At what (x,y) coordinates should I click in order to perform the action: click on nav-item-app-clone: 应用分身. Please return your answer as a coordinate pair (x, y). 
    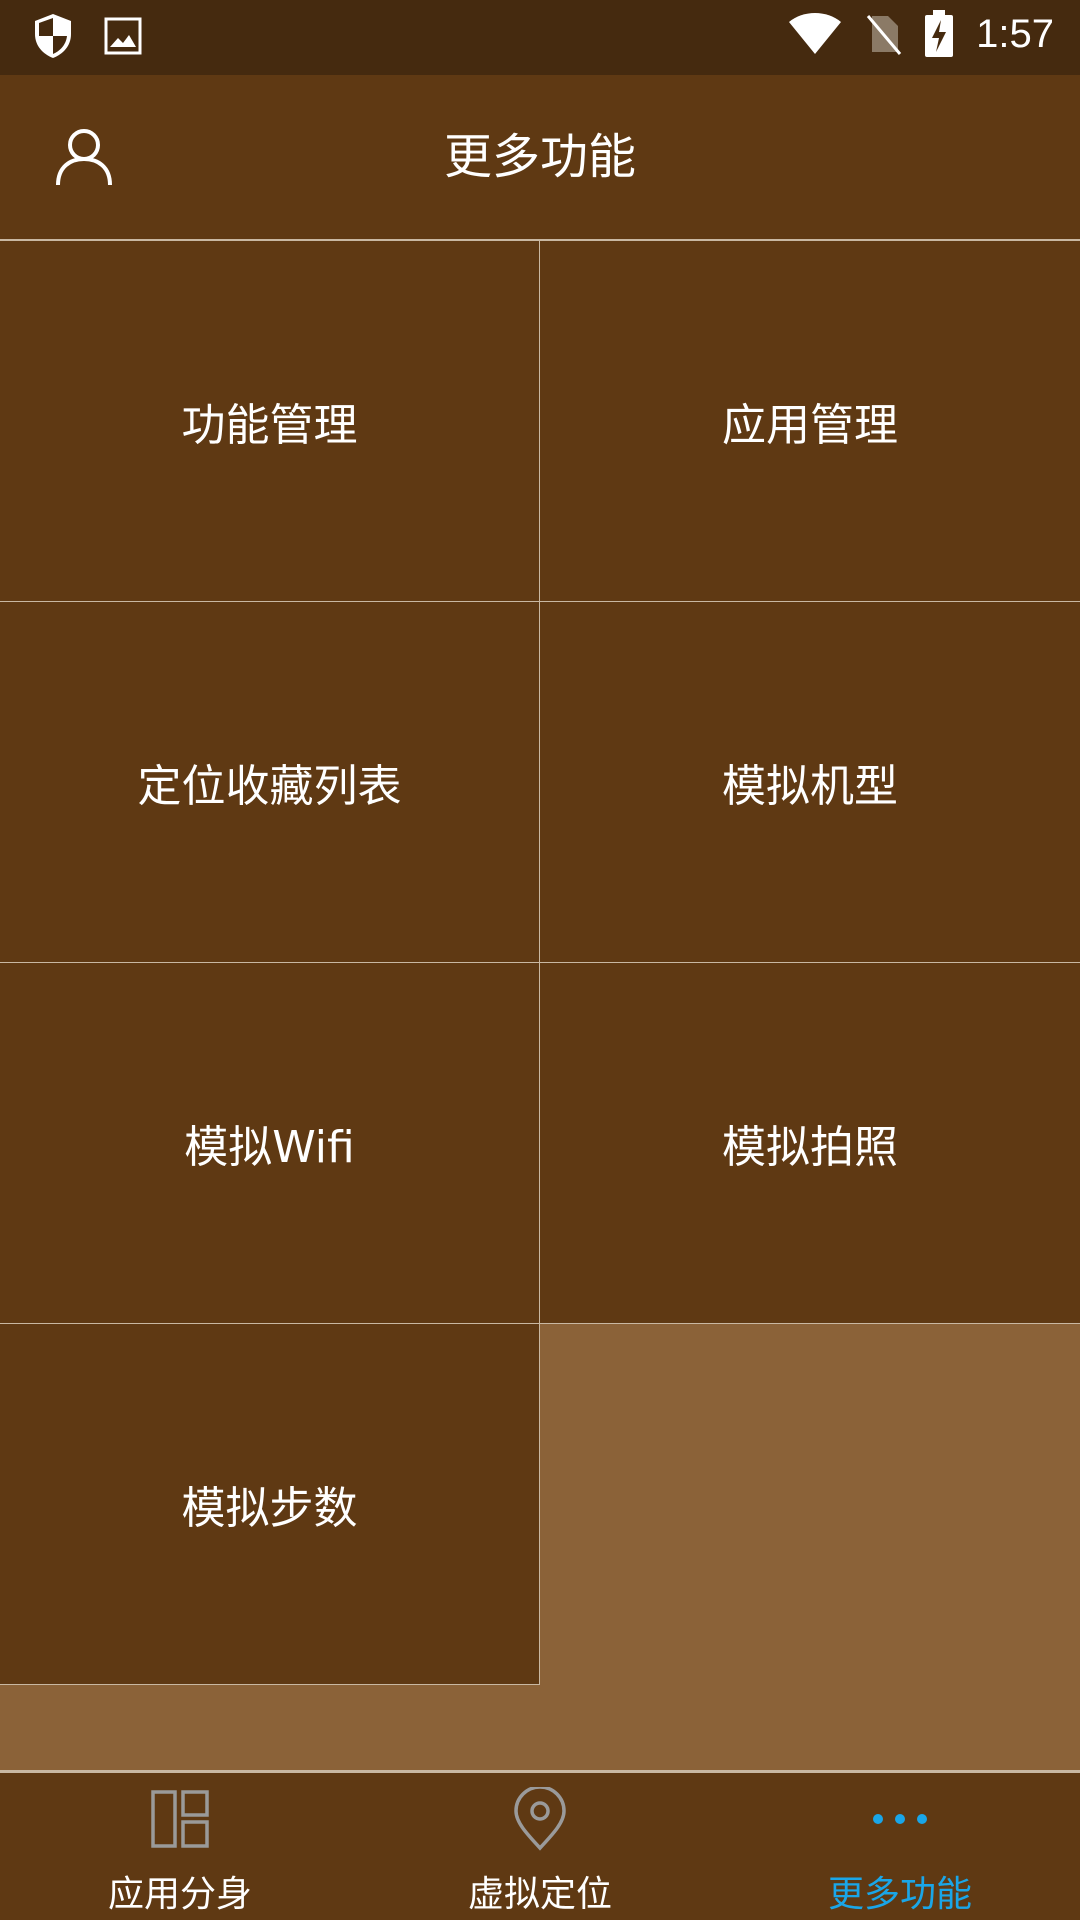
    Looking at the image, I should click on (180, 1846).